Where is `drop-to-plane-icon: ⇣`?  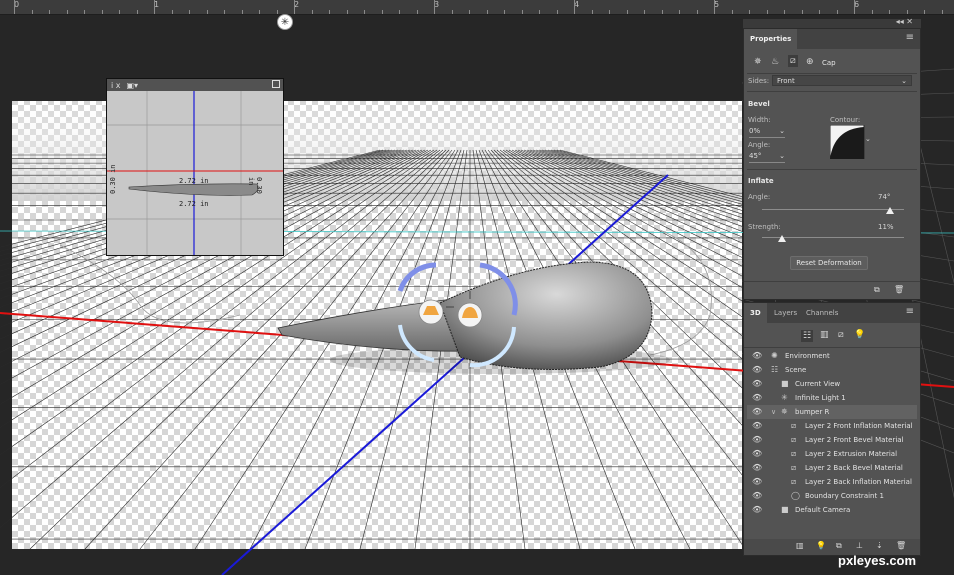 drop-to-plane-icon: ⇣ is located at coordinates (879, 545).